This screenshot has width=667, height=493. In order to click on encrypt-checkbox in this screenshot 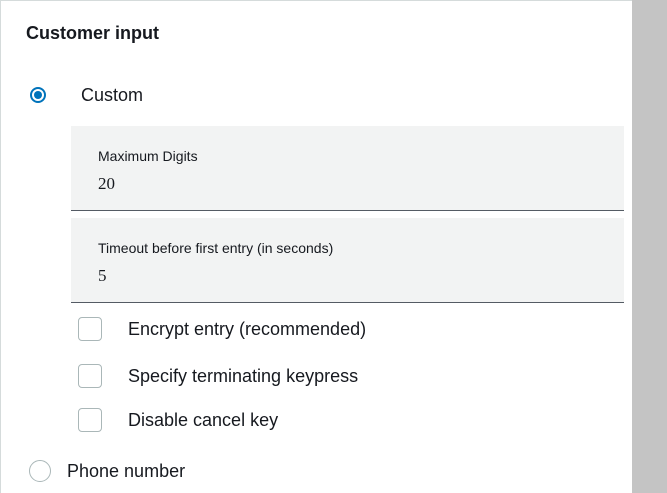, I will do `click(90, 329)`.